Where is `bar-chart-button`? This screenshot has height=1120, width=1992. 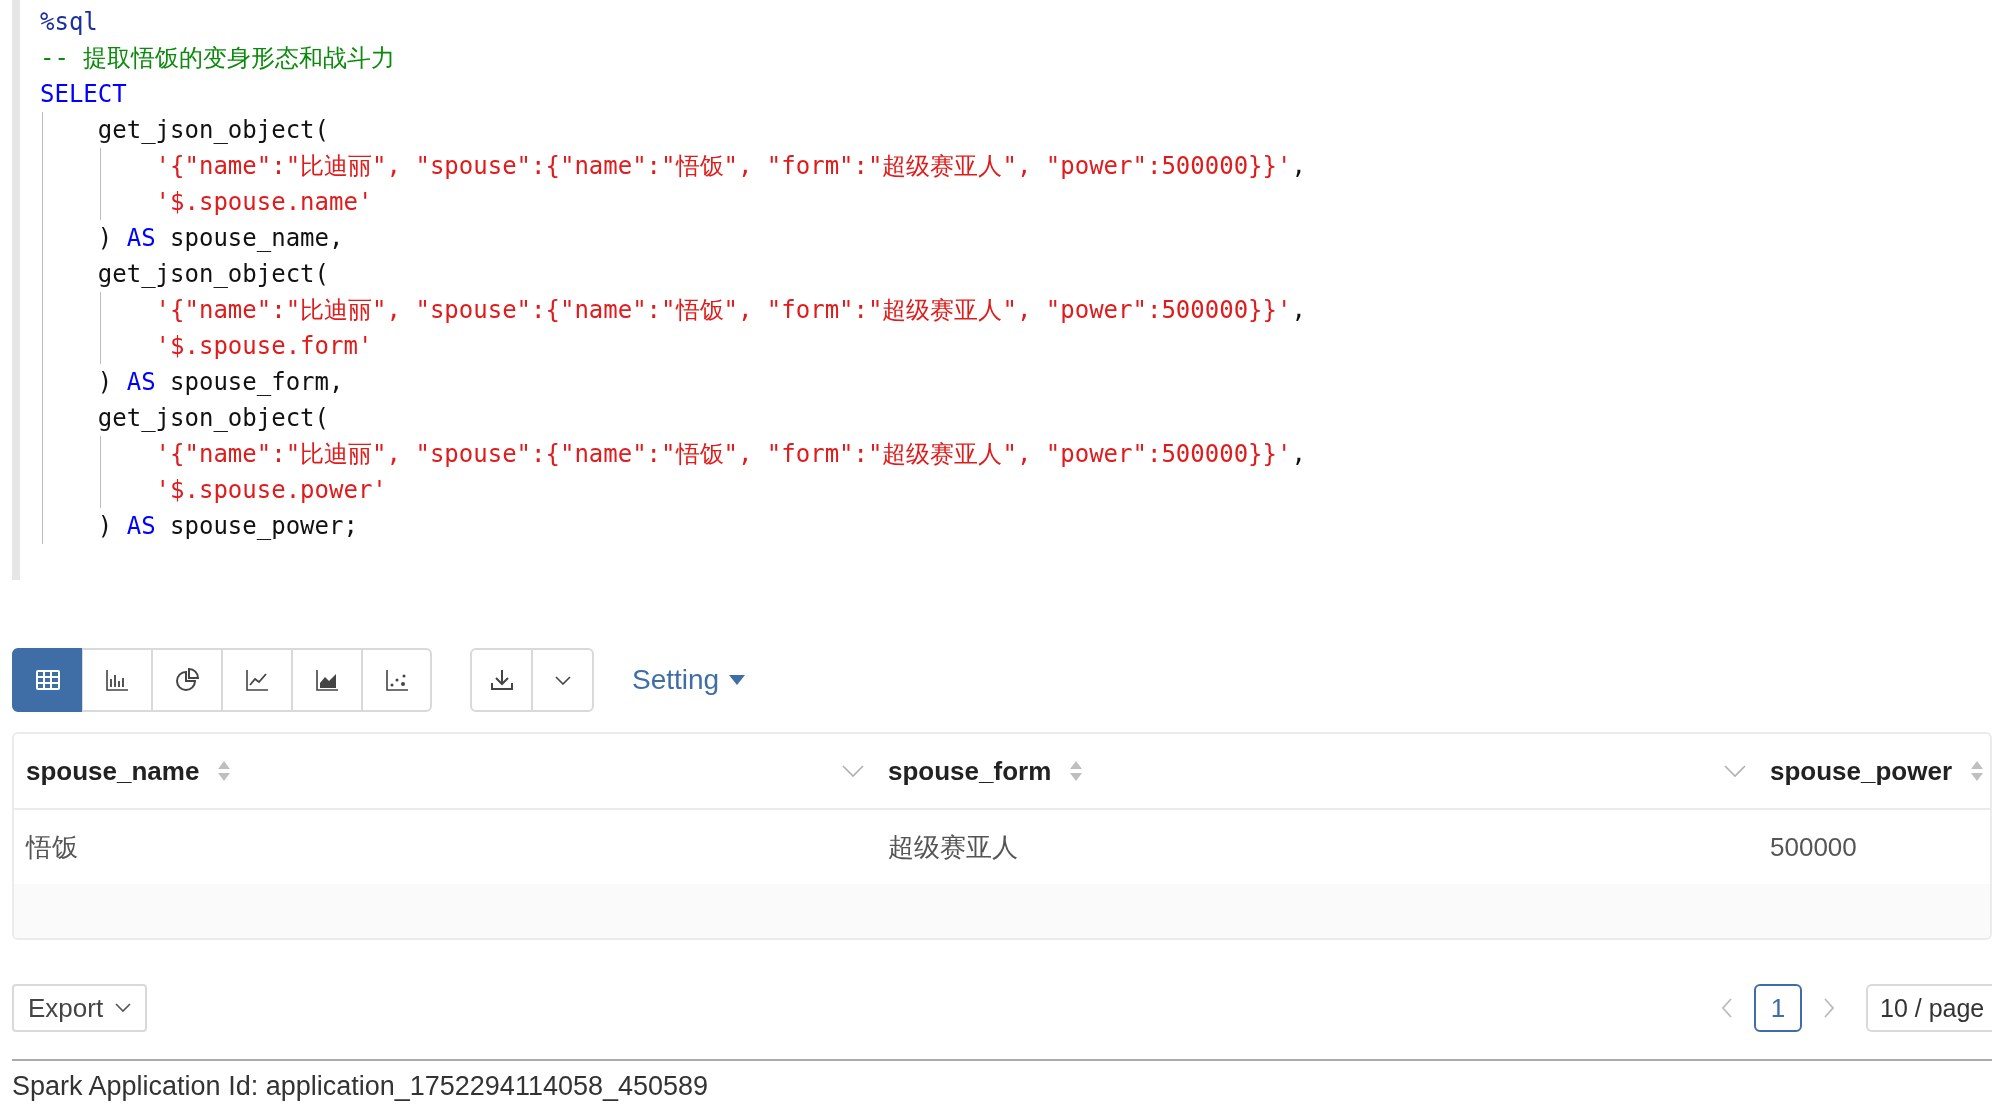
bar-chart-button is located at coordinates (117, 680).